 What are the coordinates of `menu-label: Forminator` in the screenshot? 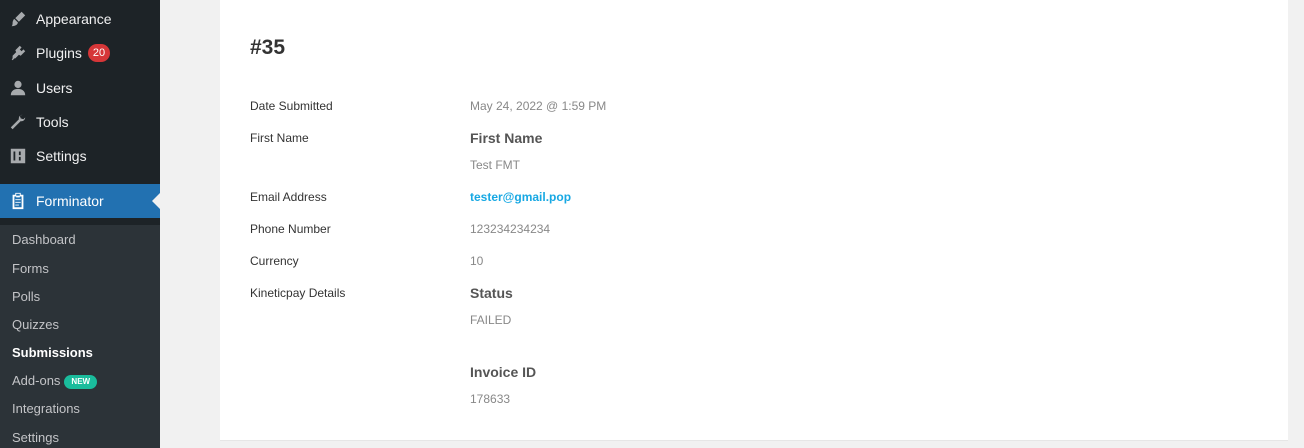 It's located at (70, 201).